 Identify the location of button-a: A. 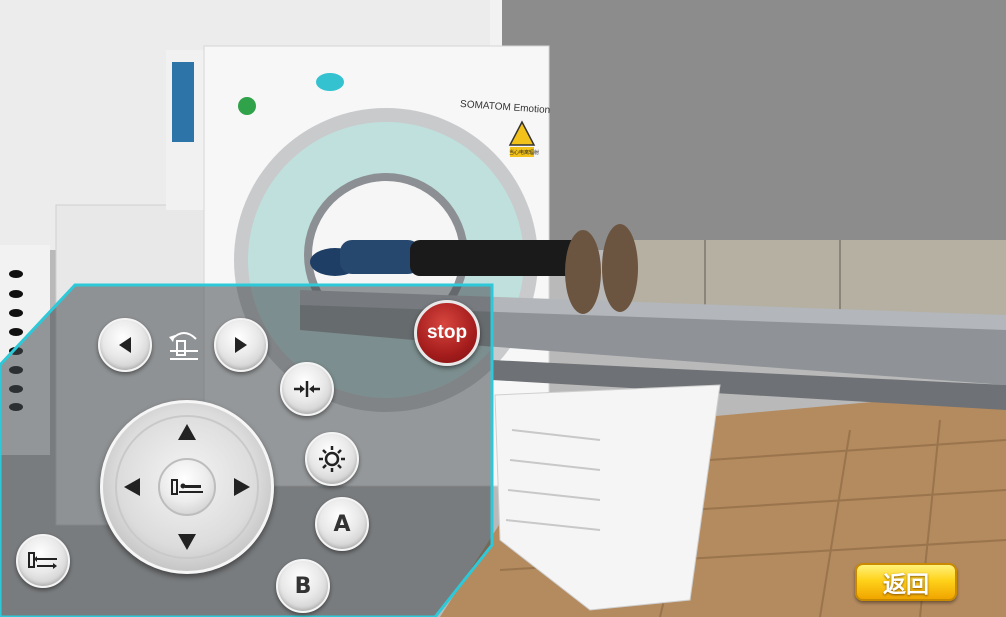
(342, 524).